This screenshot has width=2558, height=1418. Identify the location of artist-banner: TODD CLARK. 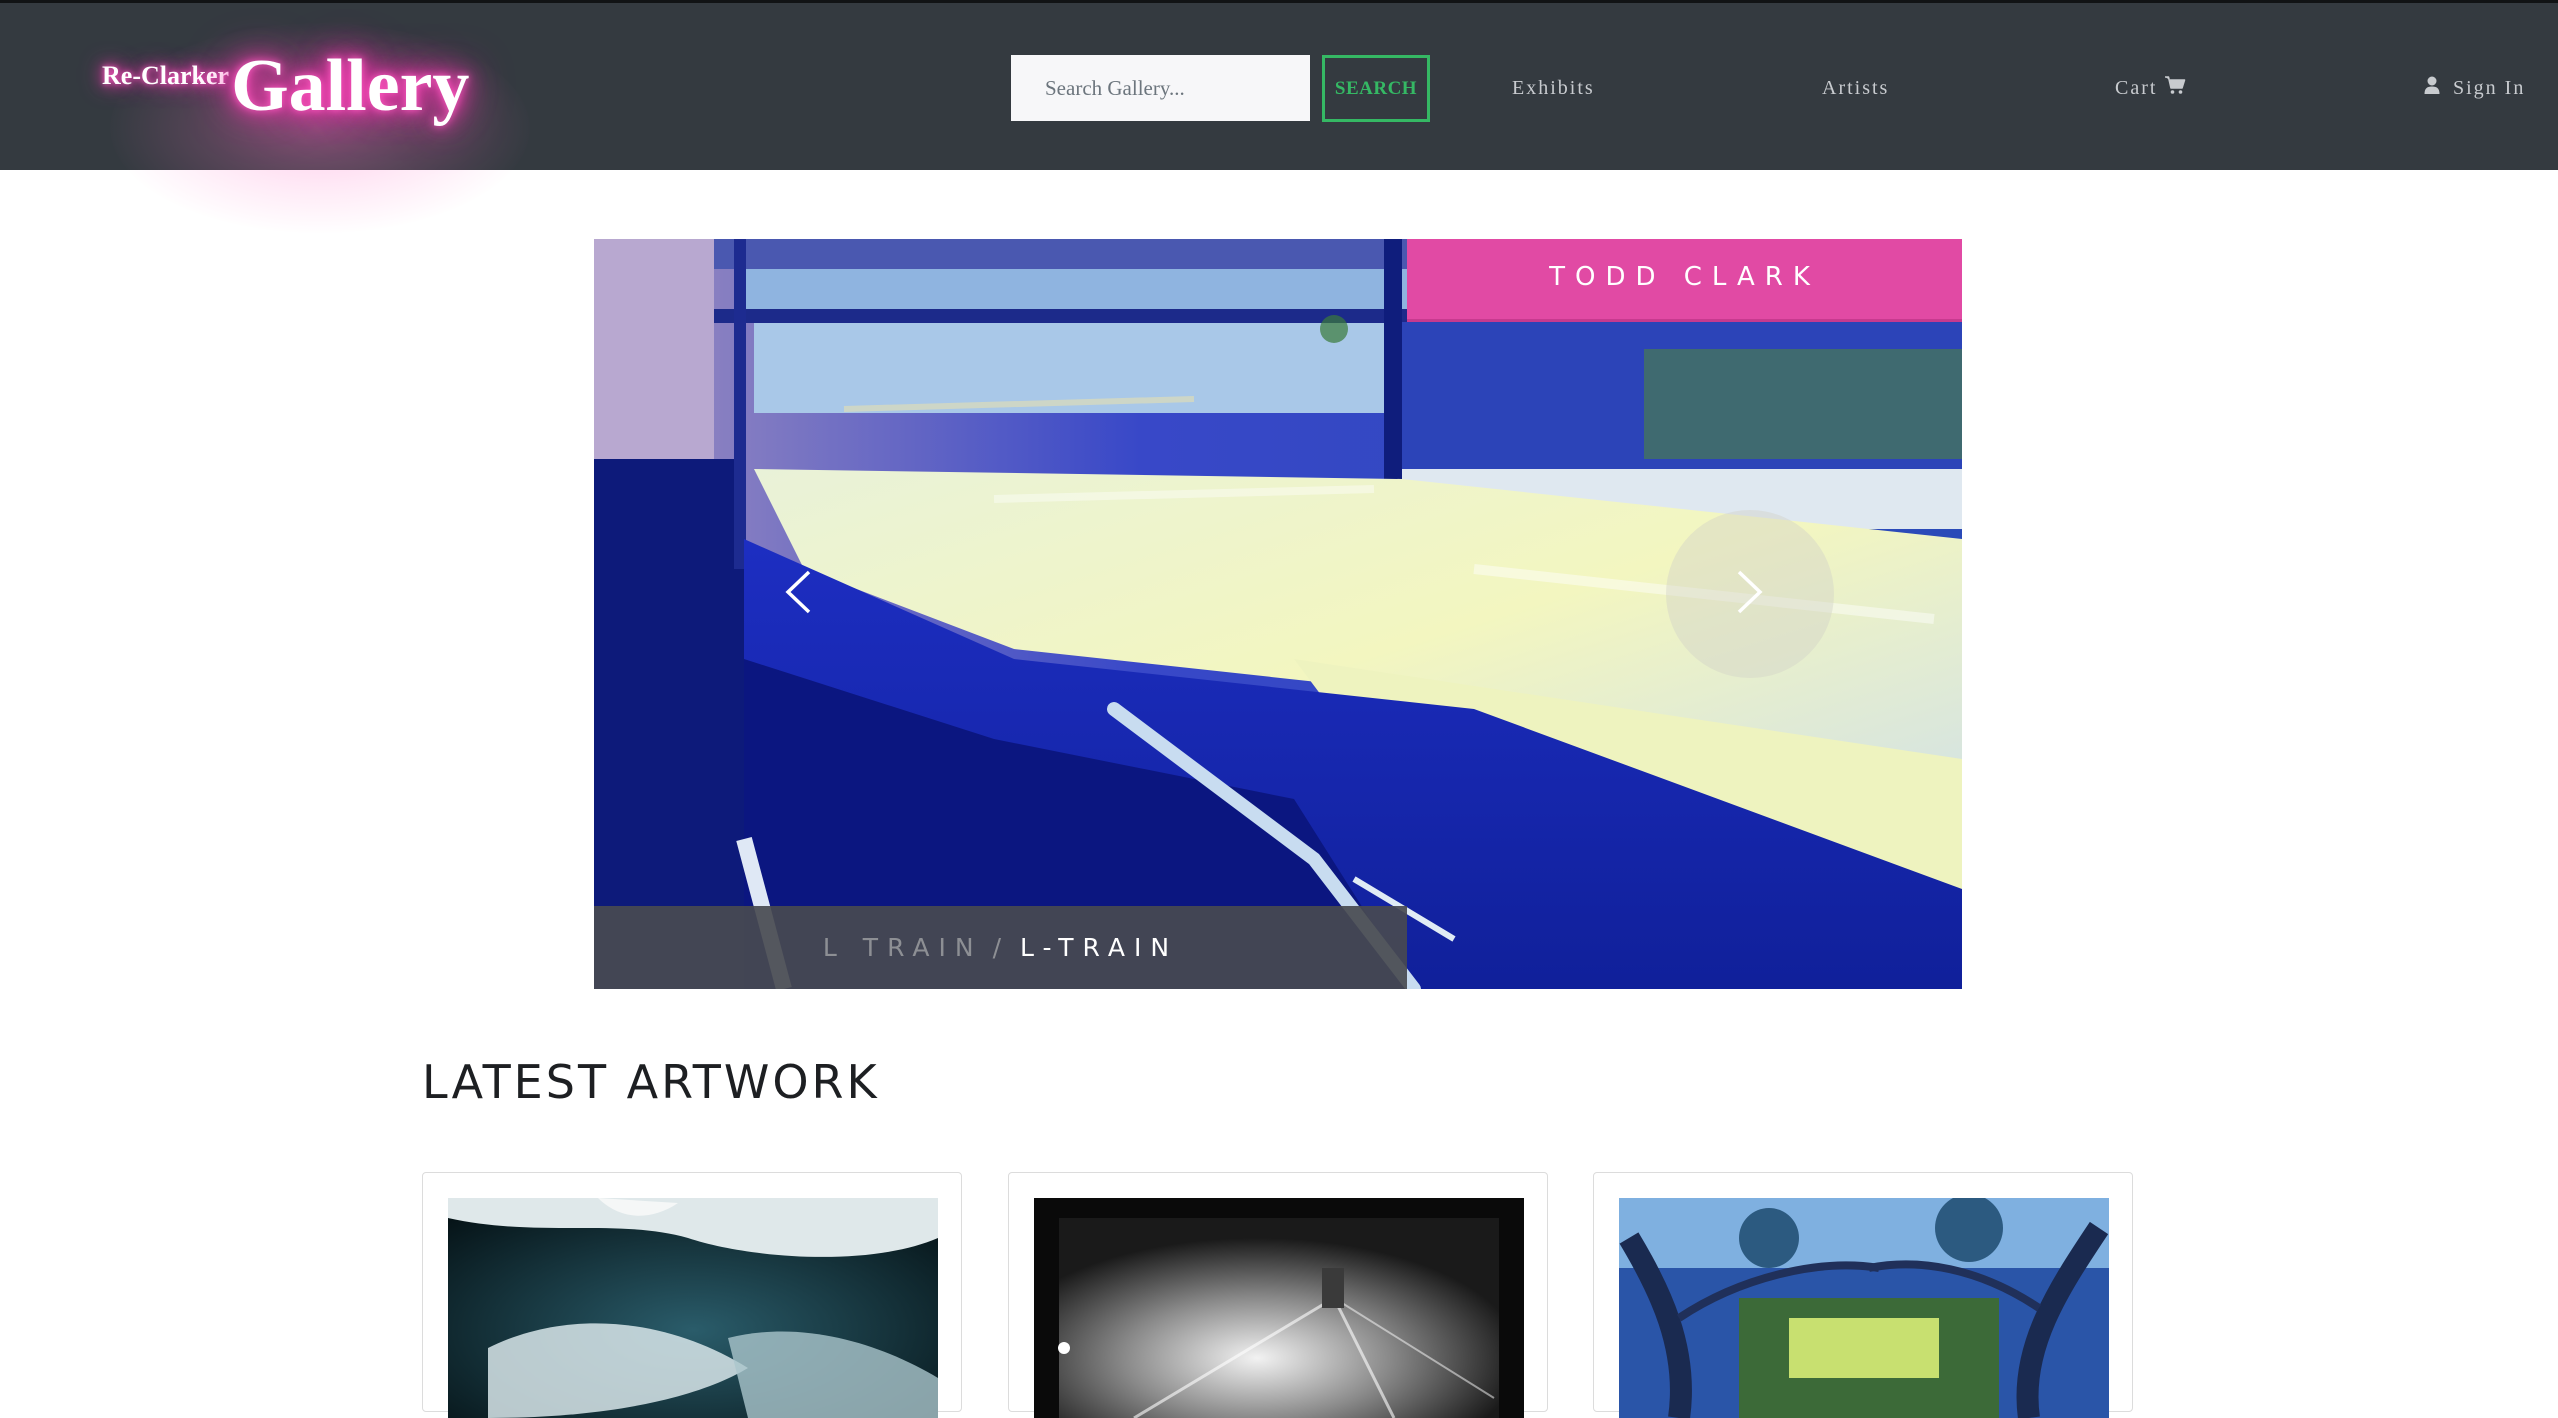
(1684, 280).